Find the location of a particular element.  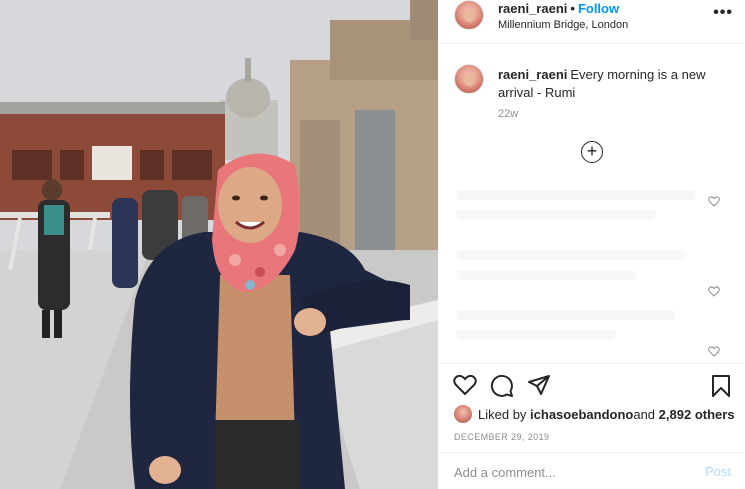

more-options-icon: ••• is located at coordinates (723, 13).